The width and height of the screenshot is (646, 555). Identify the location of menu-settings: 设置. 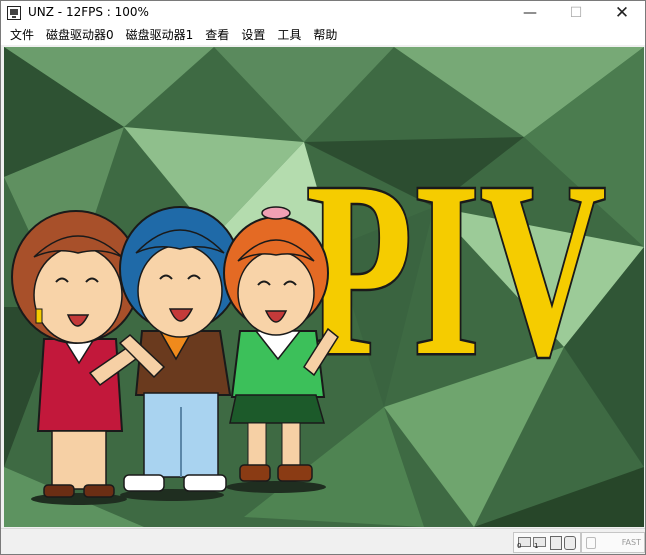
(253, 35).